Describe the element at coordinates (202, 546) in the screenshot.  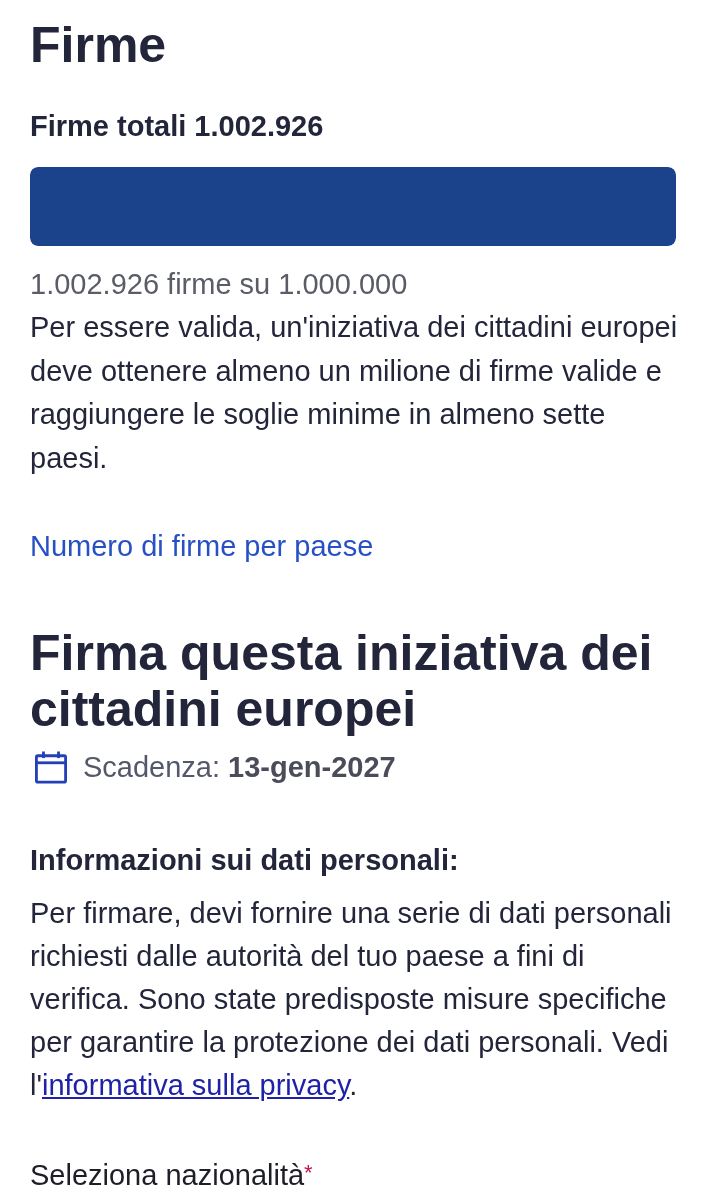
I see `country-link: Numero di firme per paese` at that location.